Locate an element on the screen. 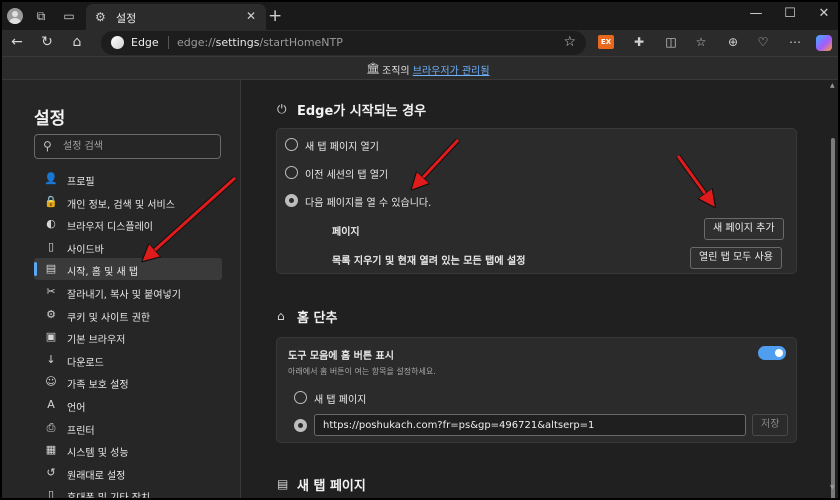 This screenshot has height=500, width=840. home-radio-newtab is located at coordinates (300, 397).